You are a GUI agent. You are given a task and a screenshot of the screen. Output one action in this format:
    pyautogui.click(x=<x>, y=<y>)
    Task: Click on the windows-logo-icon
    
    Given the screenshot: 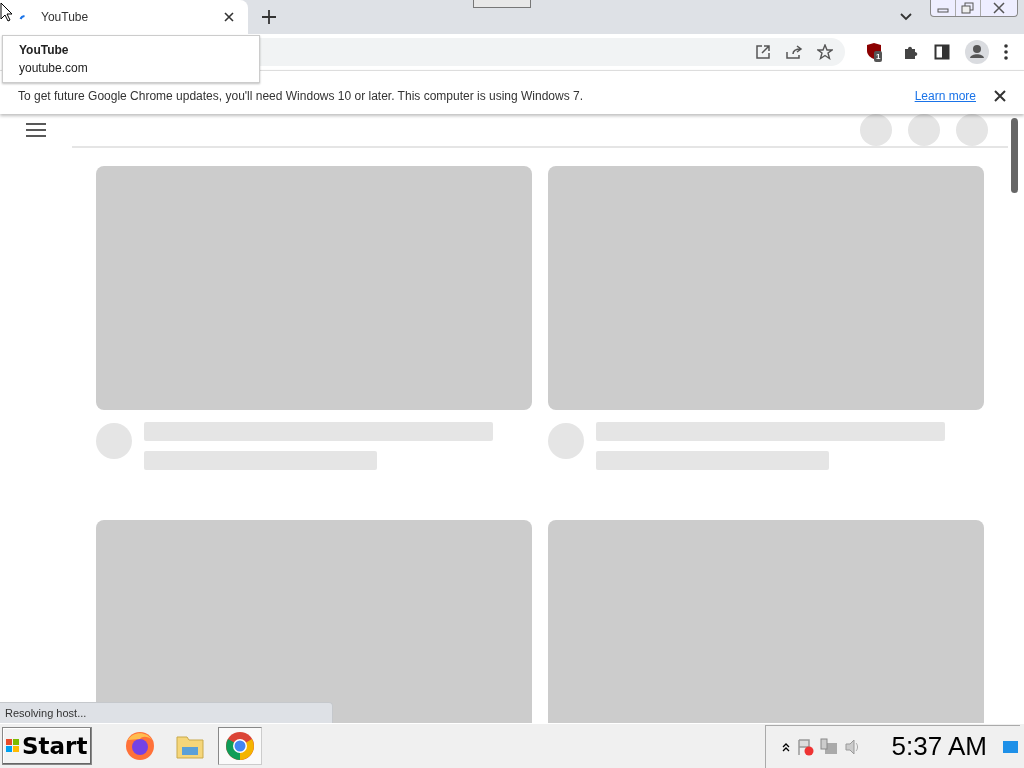 What is the action you would take?
    pyautogui.click(x=13, y=746)
    